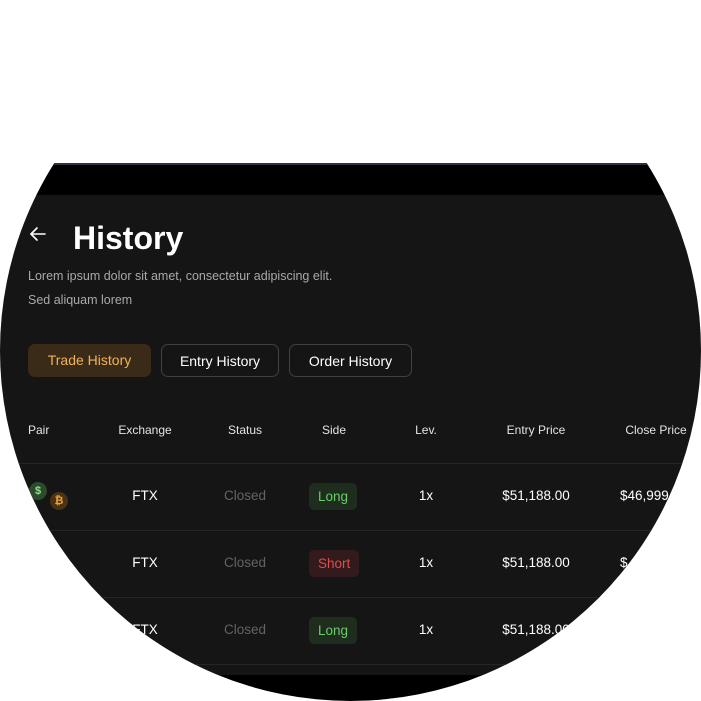 This screenshot has height=701, width=701. I want to click on top-bar-border, so click(350, 164).